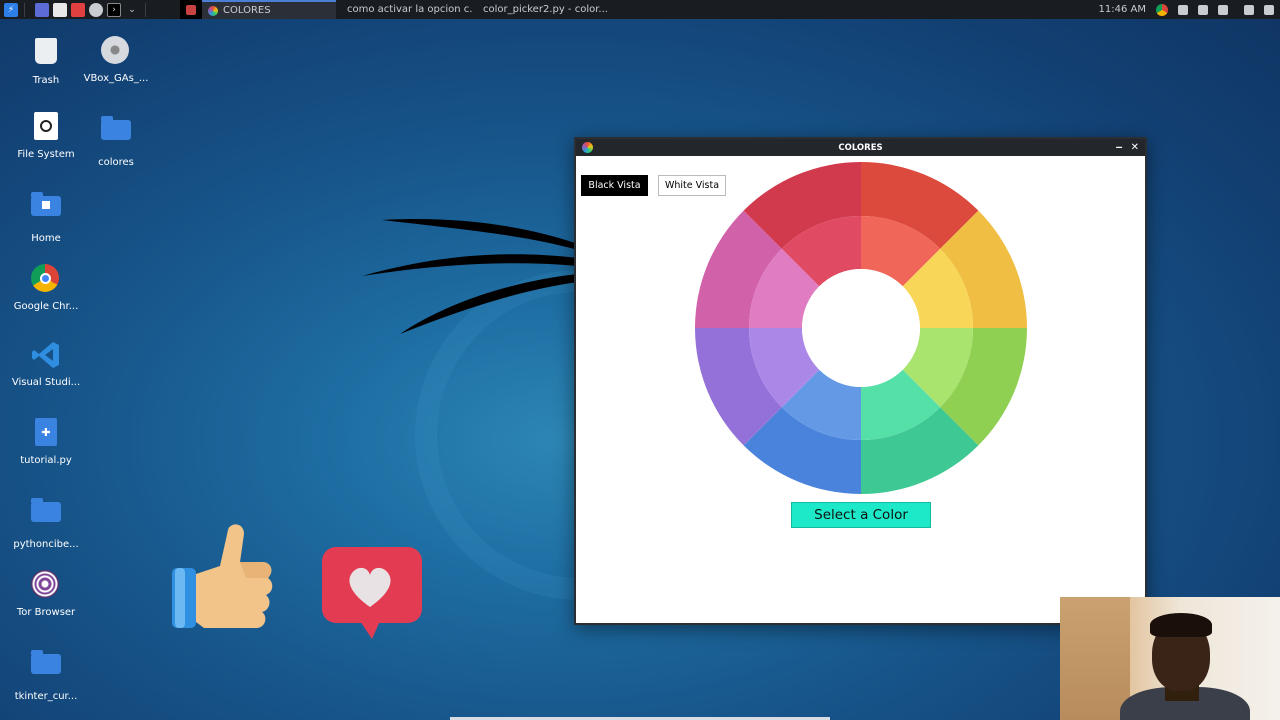 The image size is (1280, 720). What do you see at coordinates (46, 355) in the screenshot?
I see `vscode-icon` at bounding box center [46, 355].